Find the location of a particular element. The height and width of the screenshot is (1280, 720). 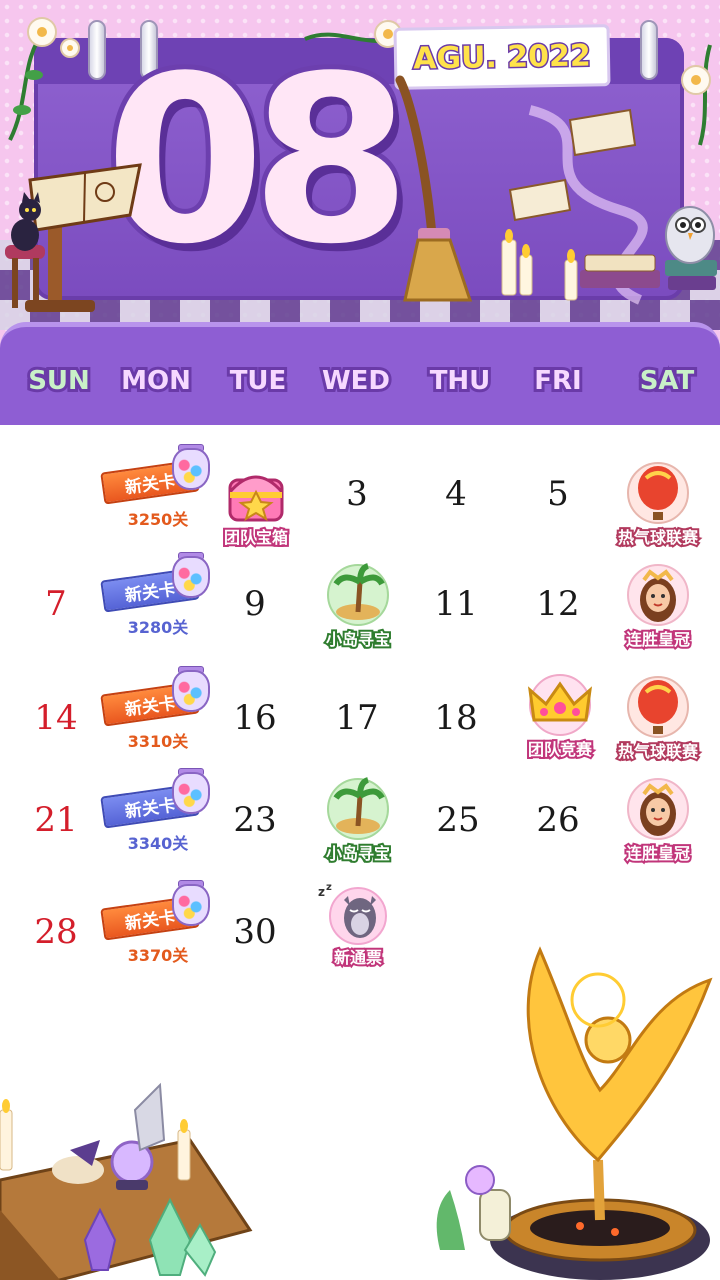

event-team-contest: 团队竞赛 is located at coordinates (560, 715).